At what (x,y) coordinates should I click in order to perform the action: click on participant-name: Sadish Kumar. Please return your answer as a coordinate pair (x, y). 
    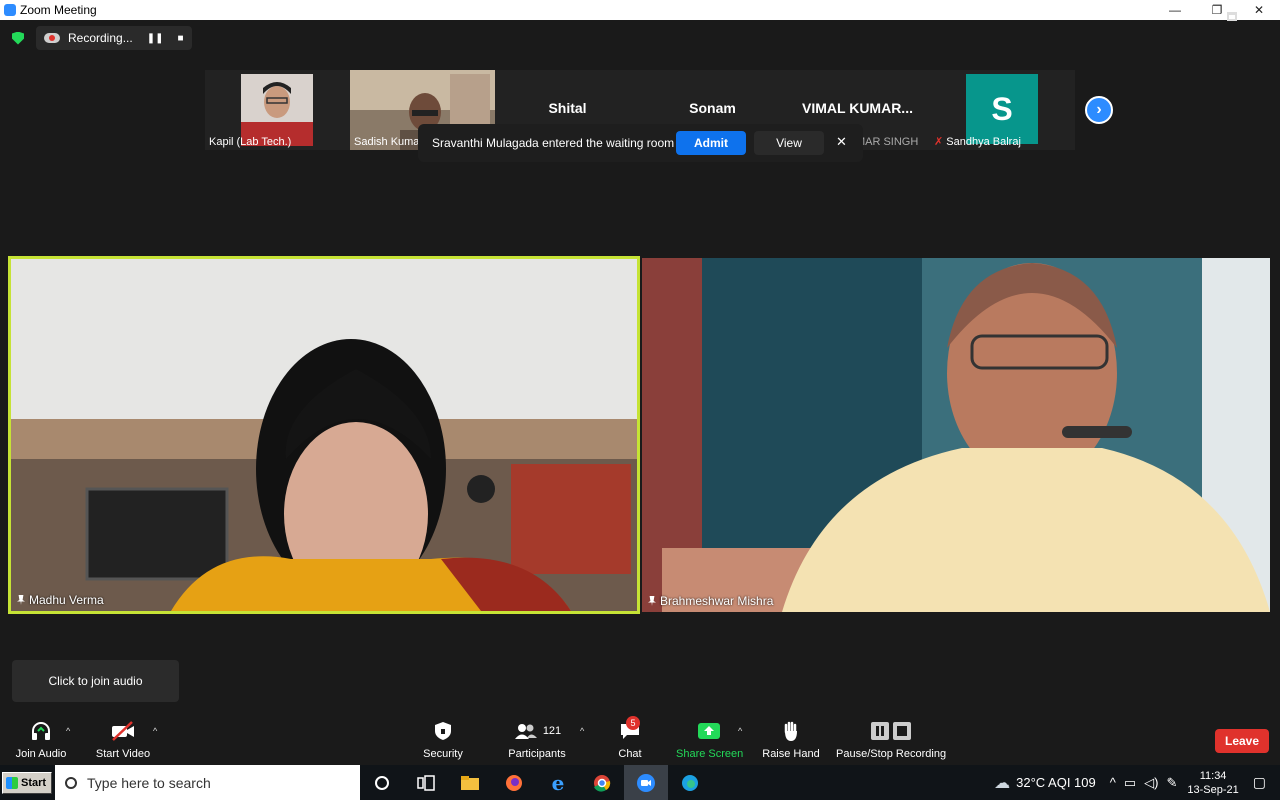
    Looking at the image, I should click on (389, 142).